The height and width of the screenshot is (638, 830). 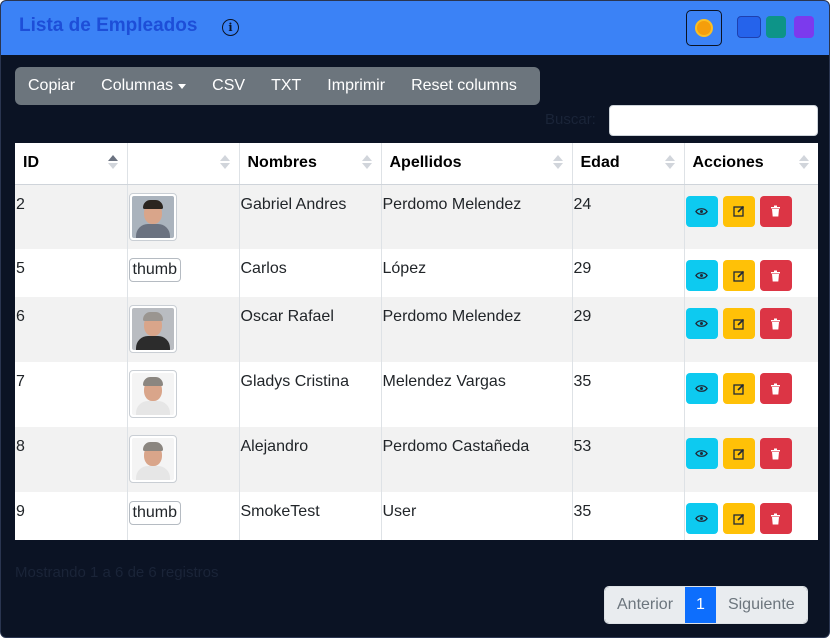 I want to click on csv-button: CSV, so click(x=228, y=86).